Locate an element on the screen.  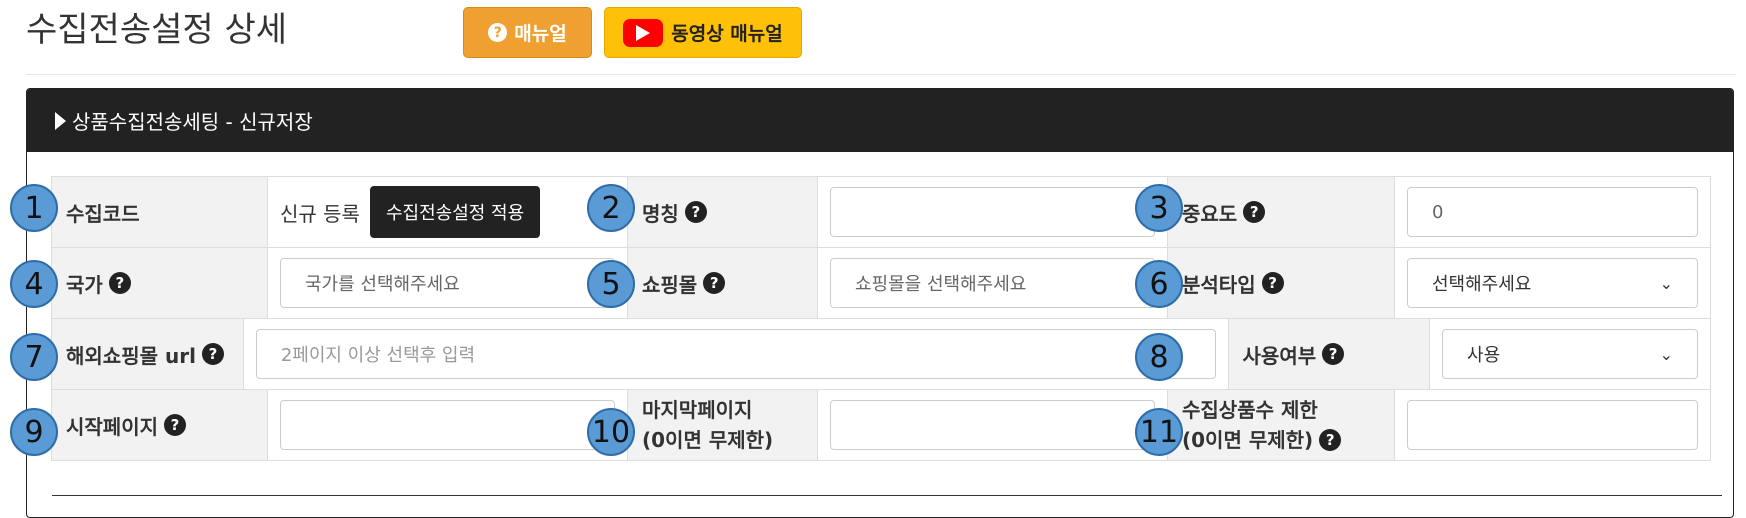
overseas-url-label-text: 해외쇼핑몰 url is located at coordinates (131, 355).